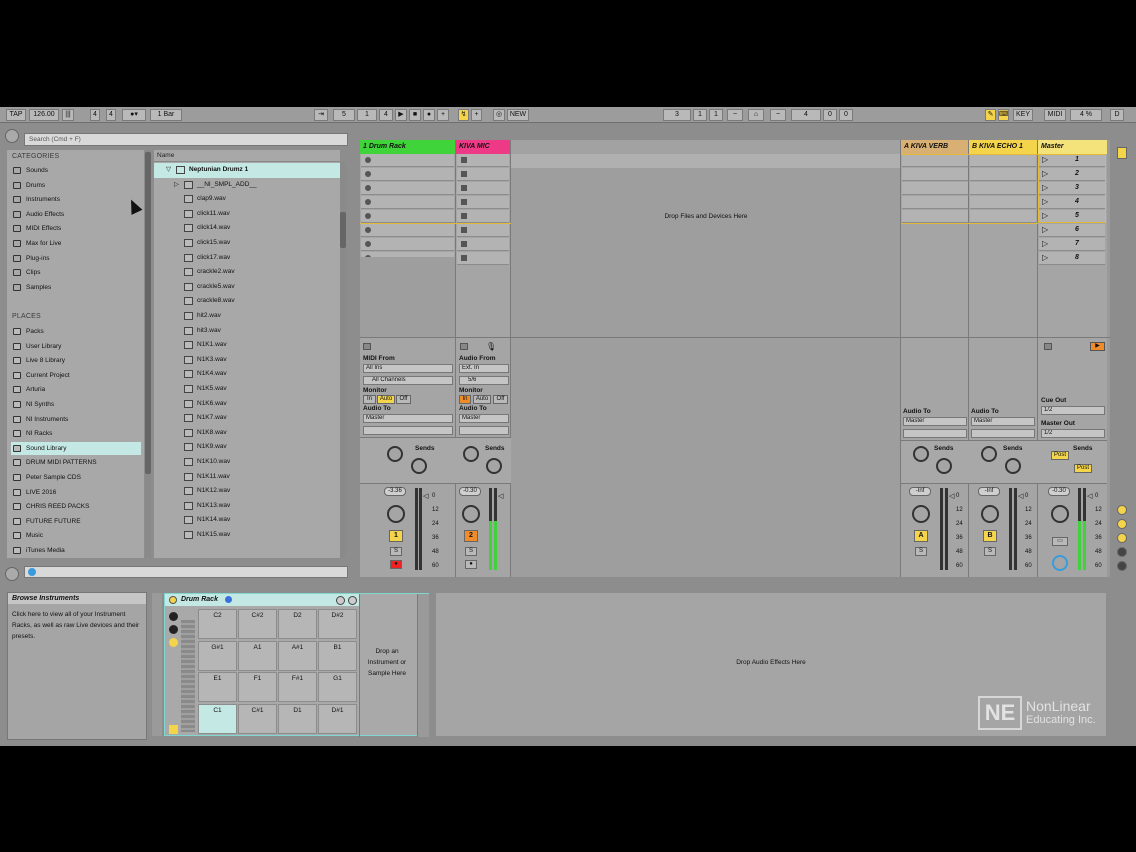 Image resolution: width=1136 pixels, height=852 pixels. I want to click on device-power-icon, so click(173, 600).